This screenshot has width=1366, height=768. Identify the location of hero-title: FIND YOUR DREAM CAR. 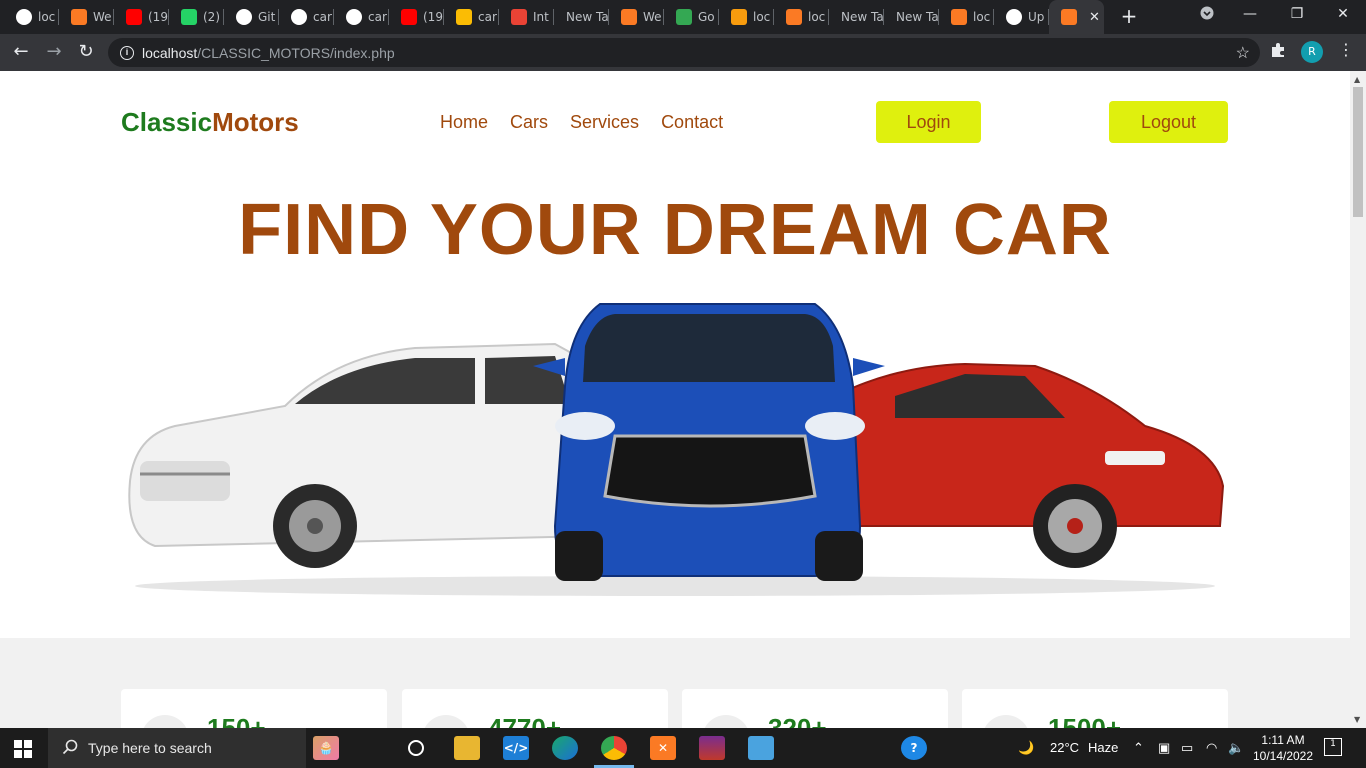
(675, 230).